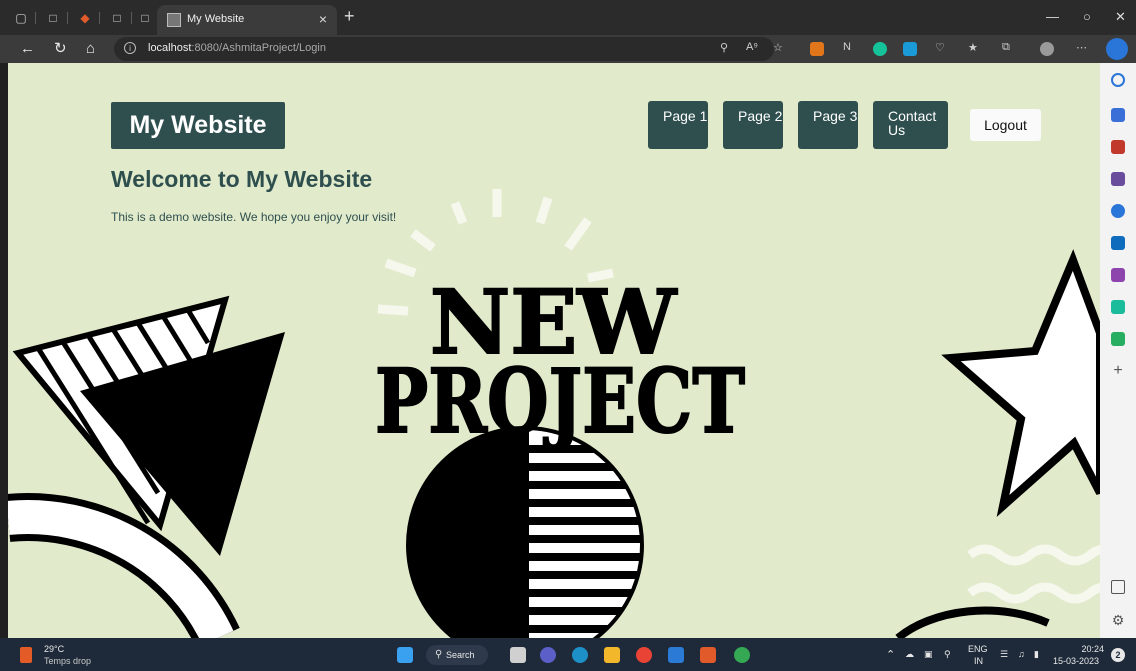 The height and width of the screenshot is (671, 1136). Describe the element at coordinates (323, 19) in the screenshot. I see `close-tab-icon: ×` at that location.